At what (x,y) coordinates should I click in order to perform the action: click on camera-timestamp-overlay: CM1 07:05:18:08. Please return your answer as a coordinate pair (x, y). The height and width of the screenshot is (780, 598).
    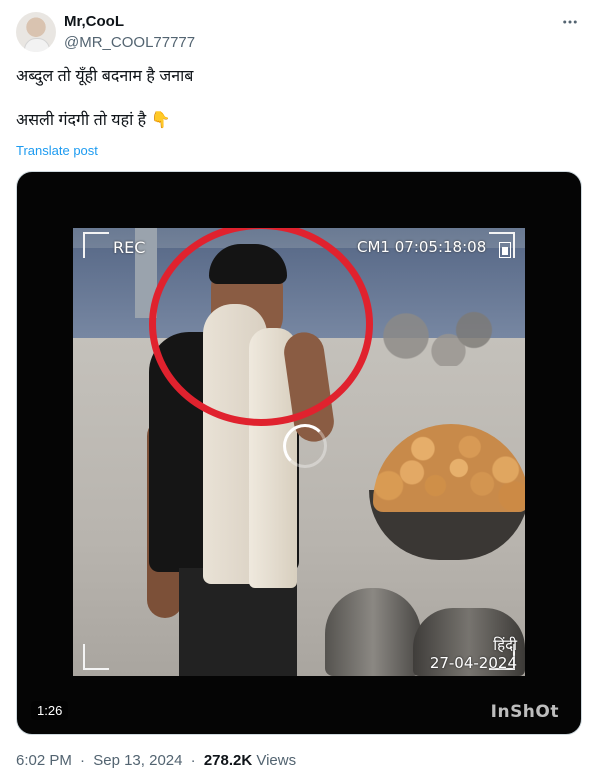
    Looking at the image, I should click on (422, 247).